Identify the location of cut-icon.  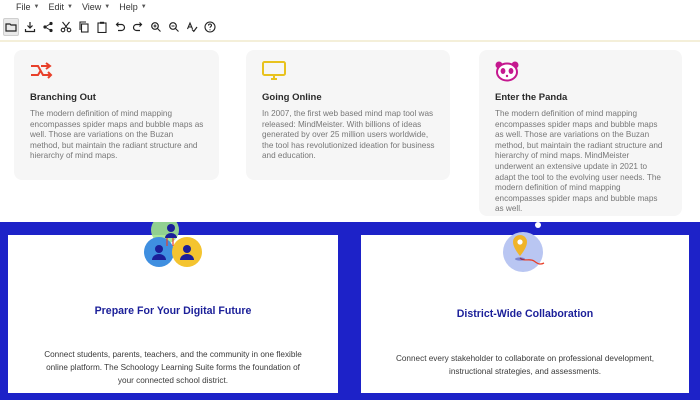
(66, 27).